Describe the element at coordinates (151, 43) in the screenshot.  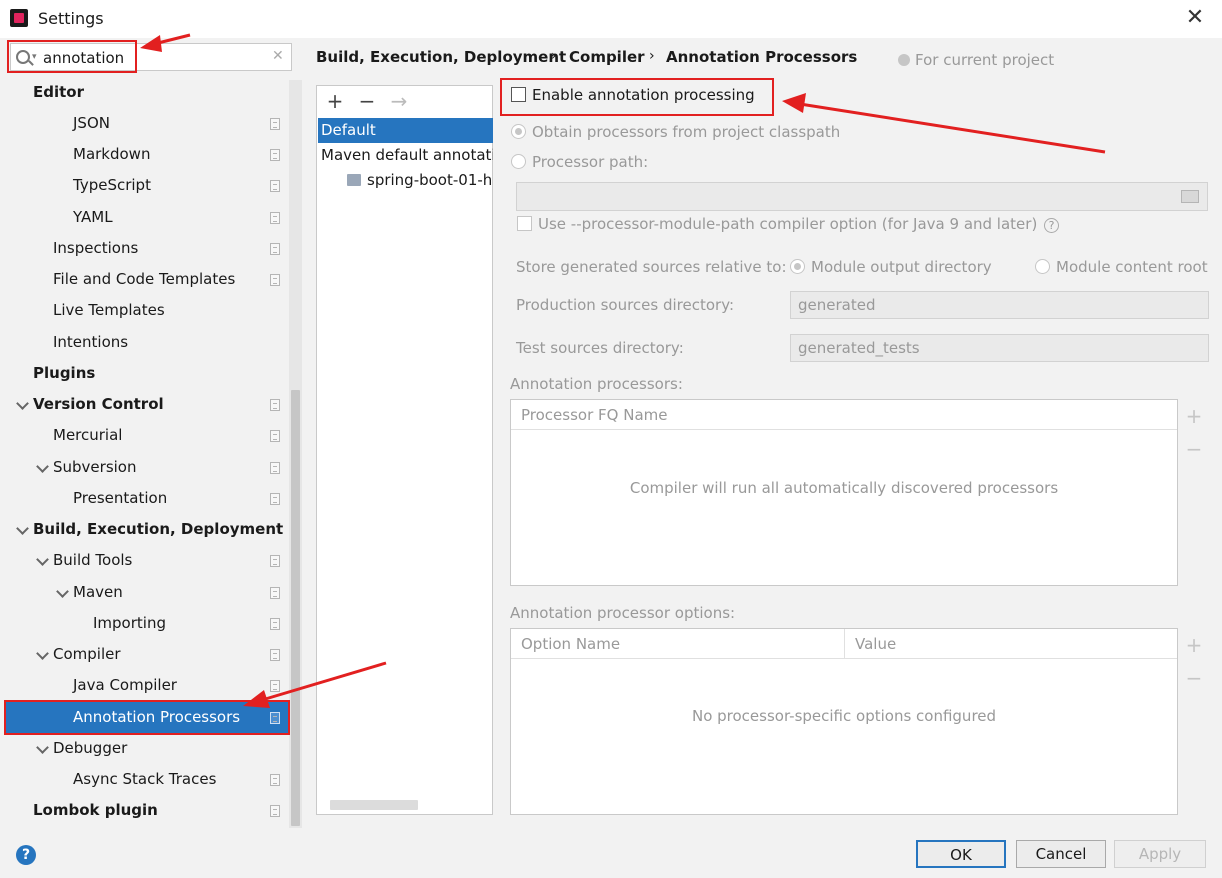
I see `arrow-to-search-head` at that location.